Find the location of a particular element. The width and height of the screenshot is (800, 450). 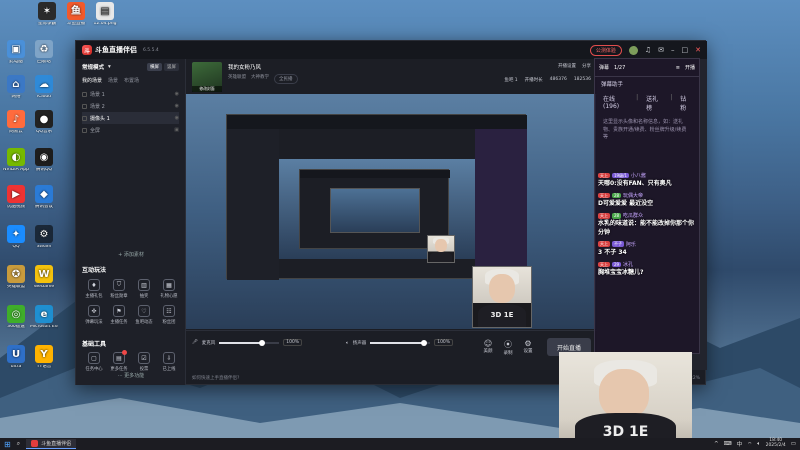

lock-icon: ▣ is located at coordinates (176, 130).